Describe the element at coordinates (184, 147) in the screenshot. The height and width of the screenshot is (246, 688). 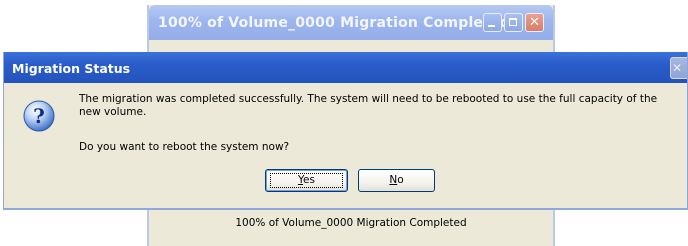
I see `dialog-question: Do you want to reboot the system now?` at that location.